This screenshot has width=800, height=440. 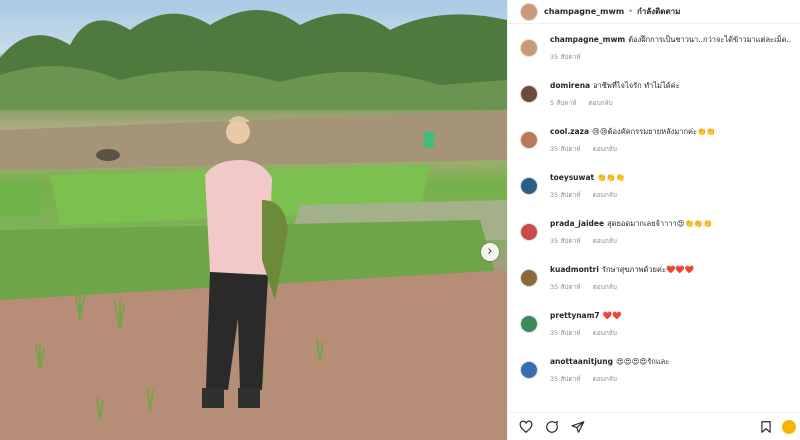 What do you see at coordinates (575, 315) in the screenshot?
I see `comment-username: prettynam7` at bounding box center [575, 315].